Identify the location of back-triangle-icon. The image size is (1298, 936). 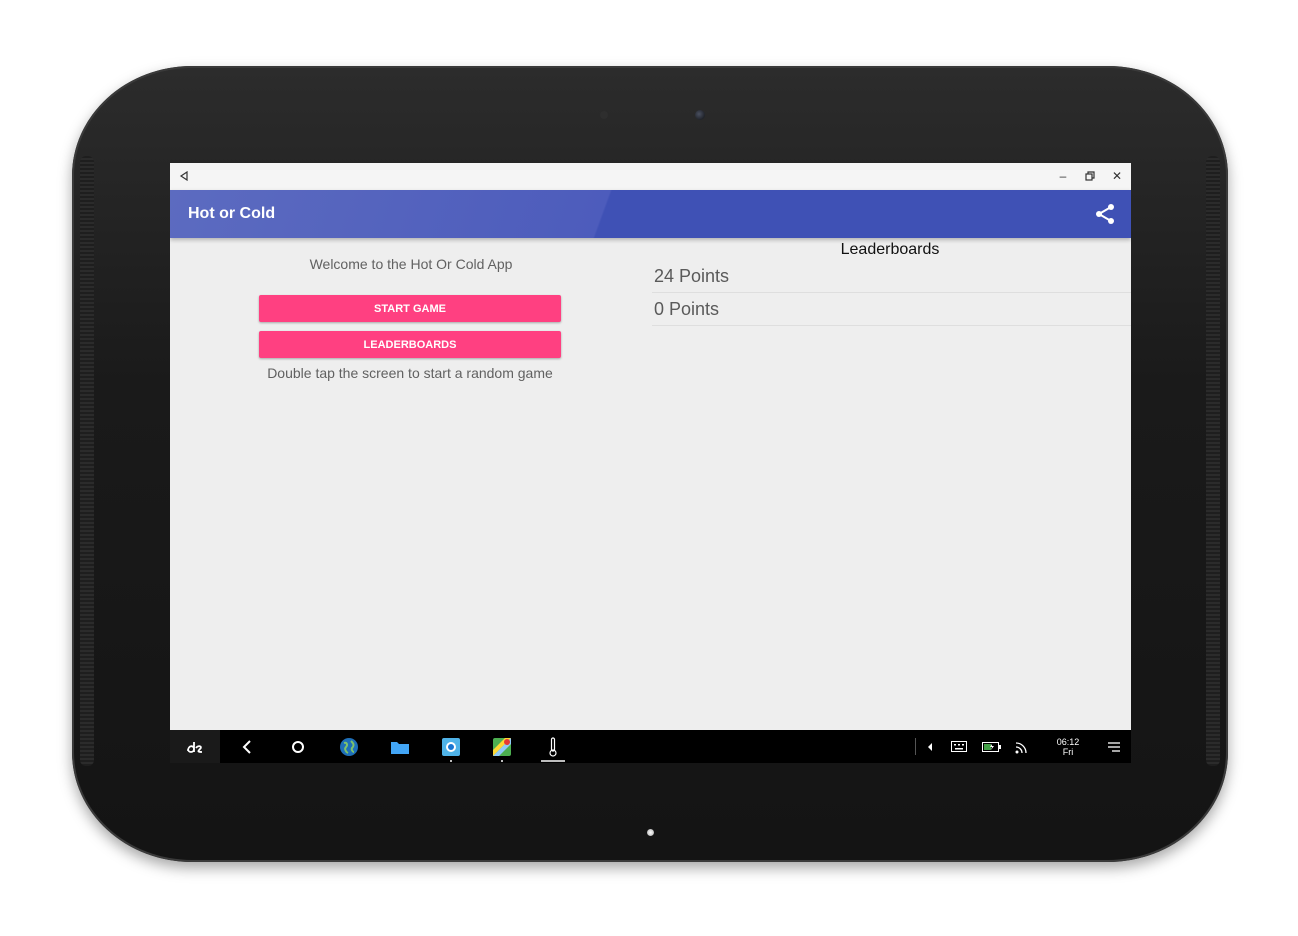
(184, 176).